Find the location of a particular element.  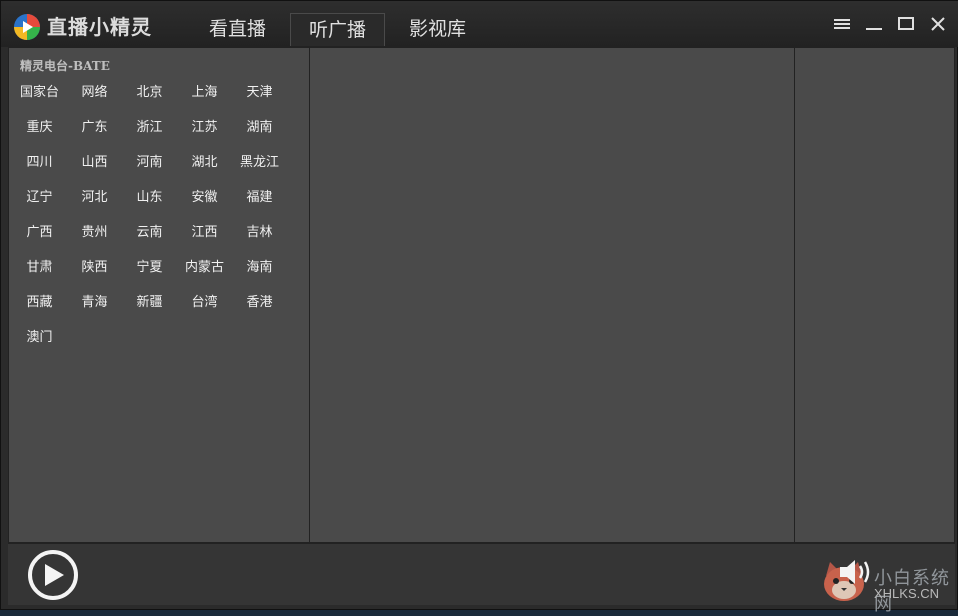

maximize-icon is located at coordinates (906, 23).